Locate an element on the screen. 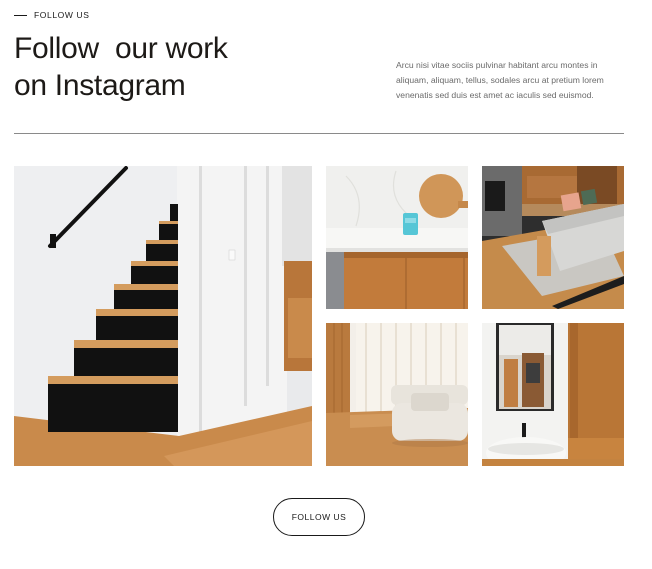 This screenshot has width=652, height=569. section-title: Follow our work on Instagram is located at coordinates (164, 67).